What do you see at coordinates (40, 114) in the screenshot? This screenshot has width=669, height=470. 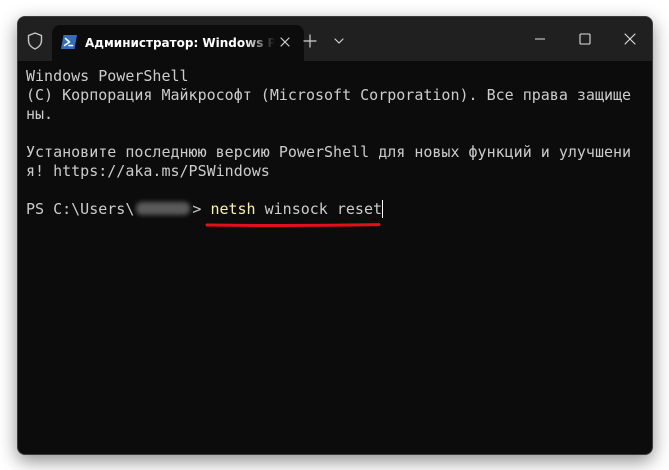 I see `output-line: ны.` at bounding box center [40, 114].